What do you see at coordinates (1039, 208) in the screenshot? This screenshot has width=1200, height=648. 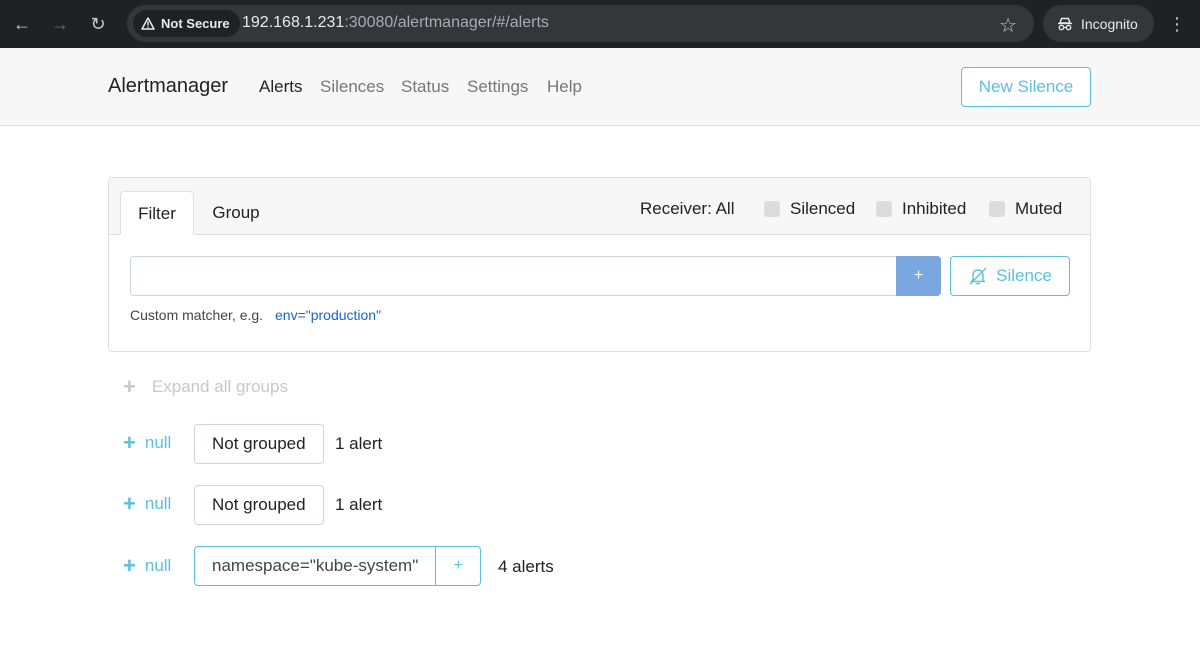 I see `checkbox-label: Muted` at bounding box center [1039, 208].